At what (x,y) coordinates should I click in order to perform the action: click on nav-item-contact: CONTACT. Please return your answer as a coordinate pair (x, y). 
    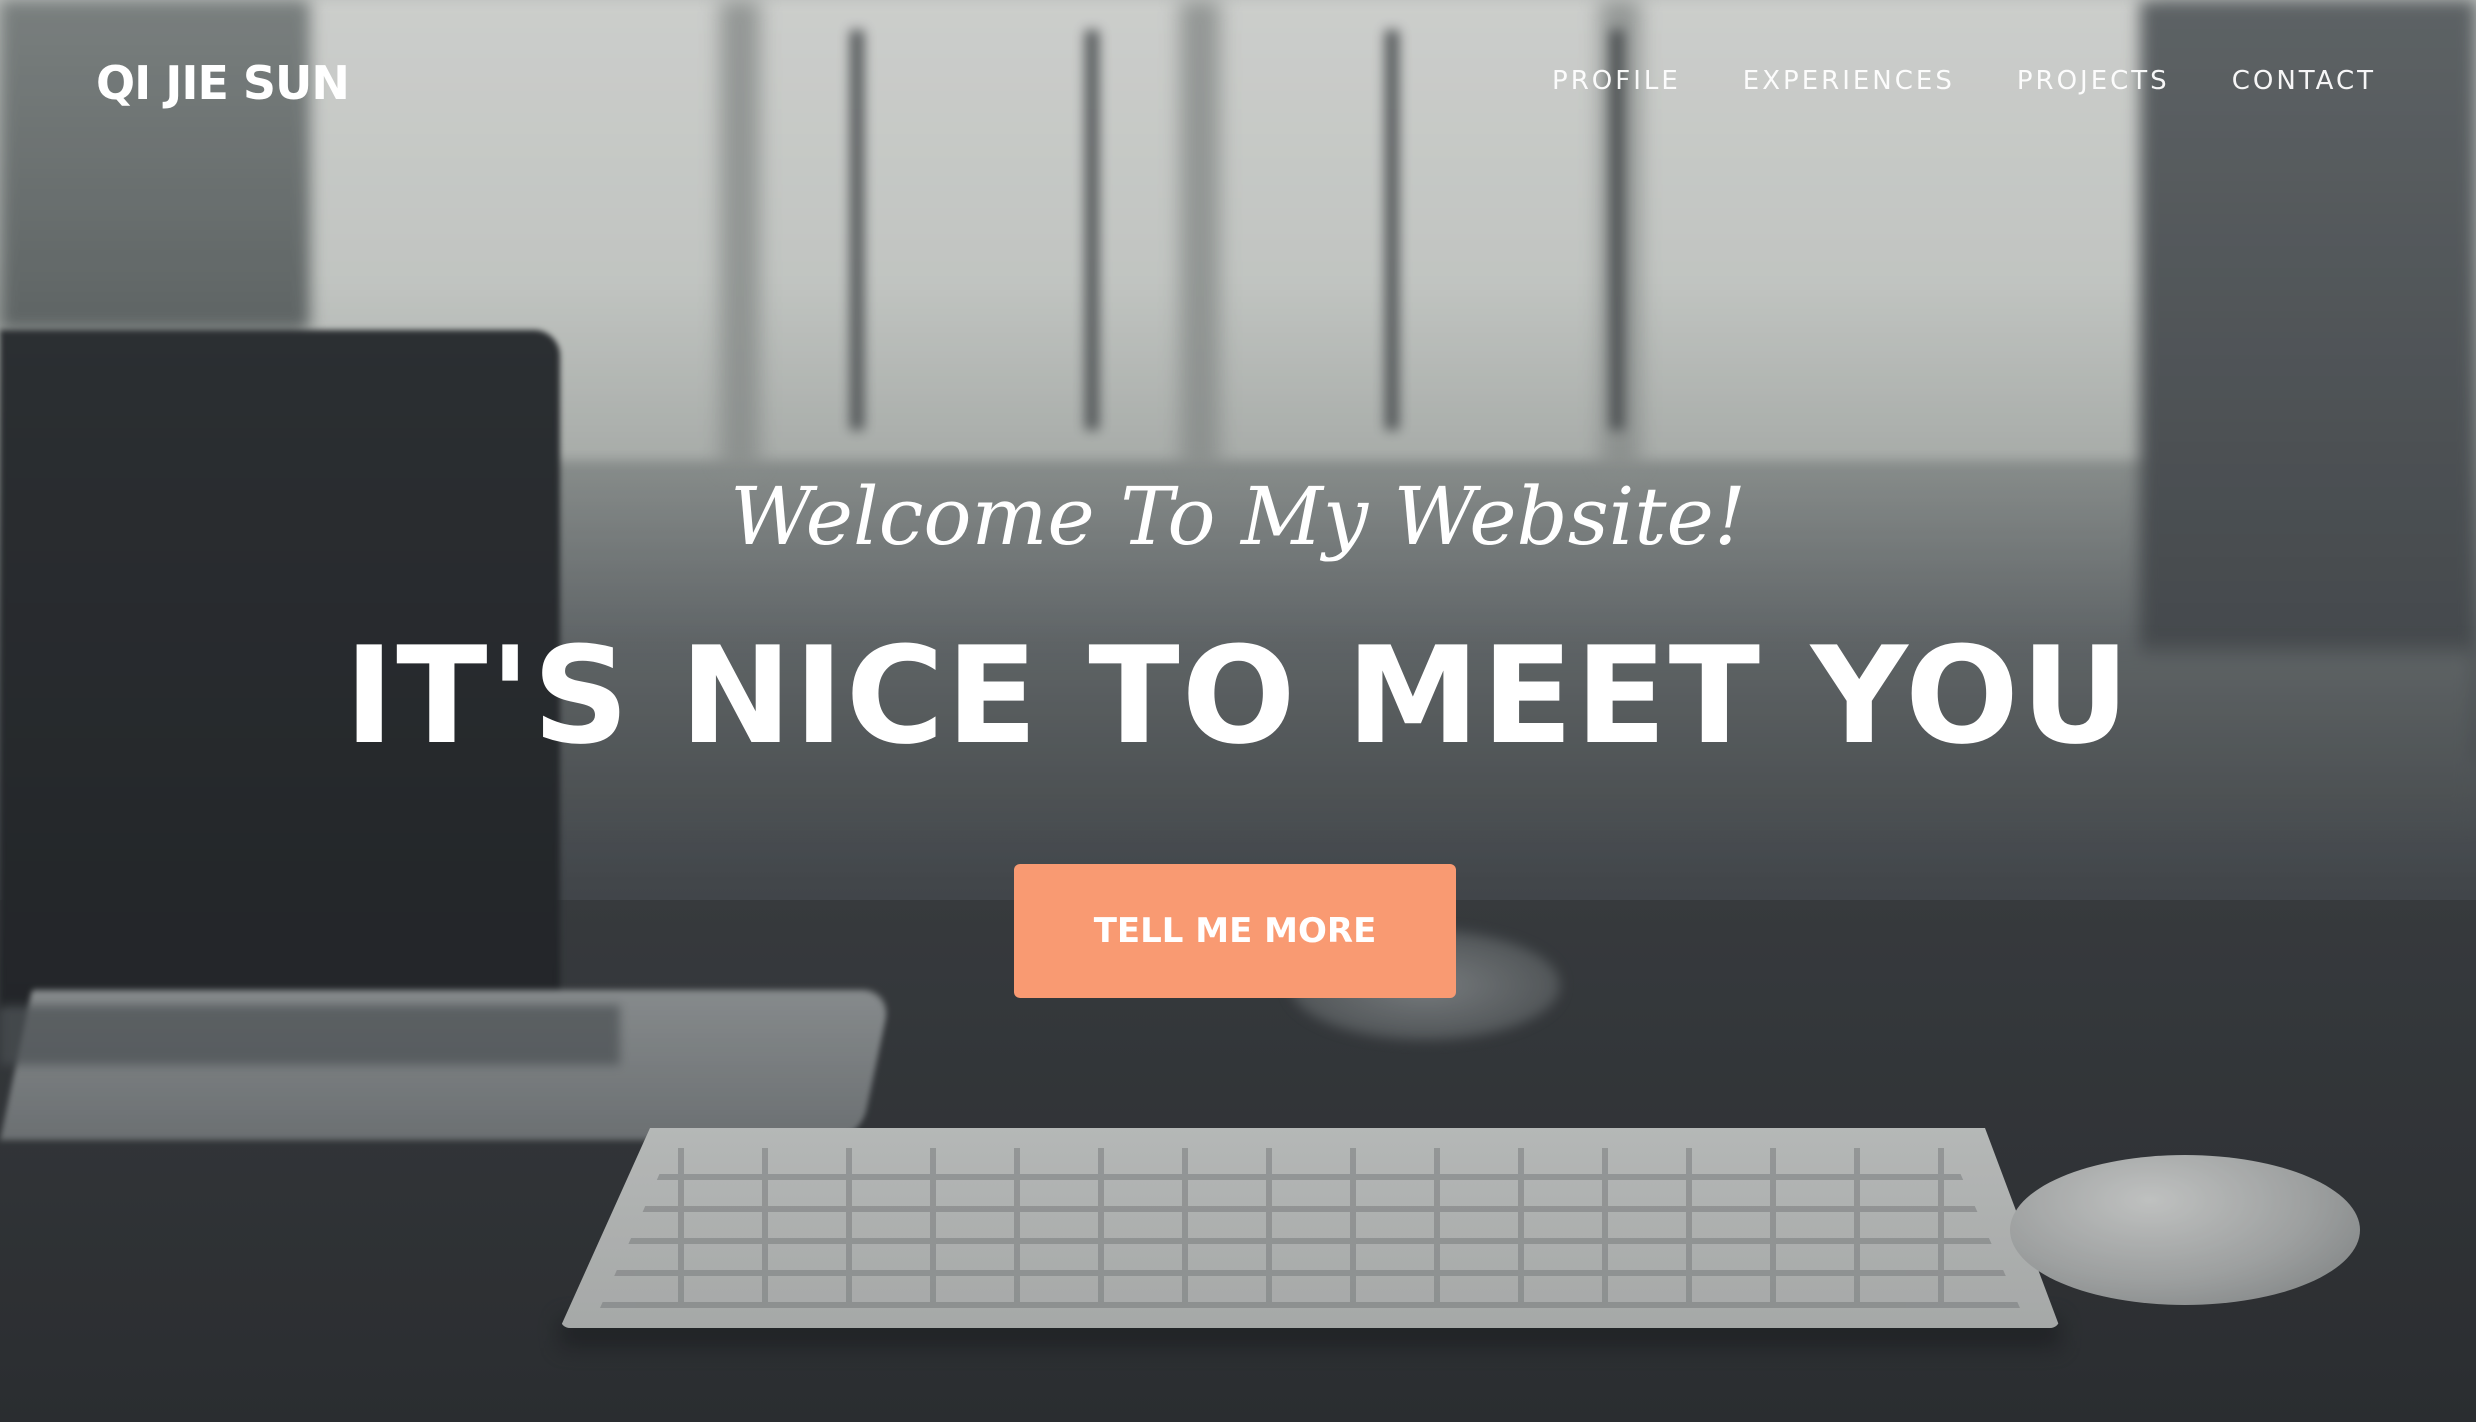
    Looking at the image, I should click on (2304, 81).